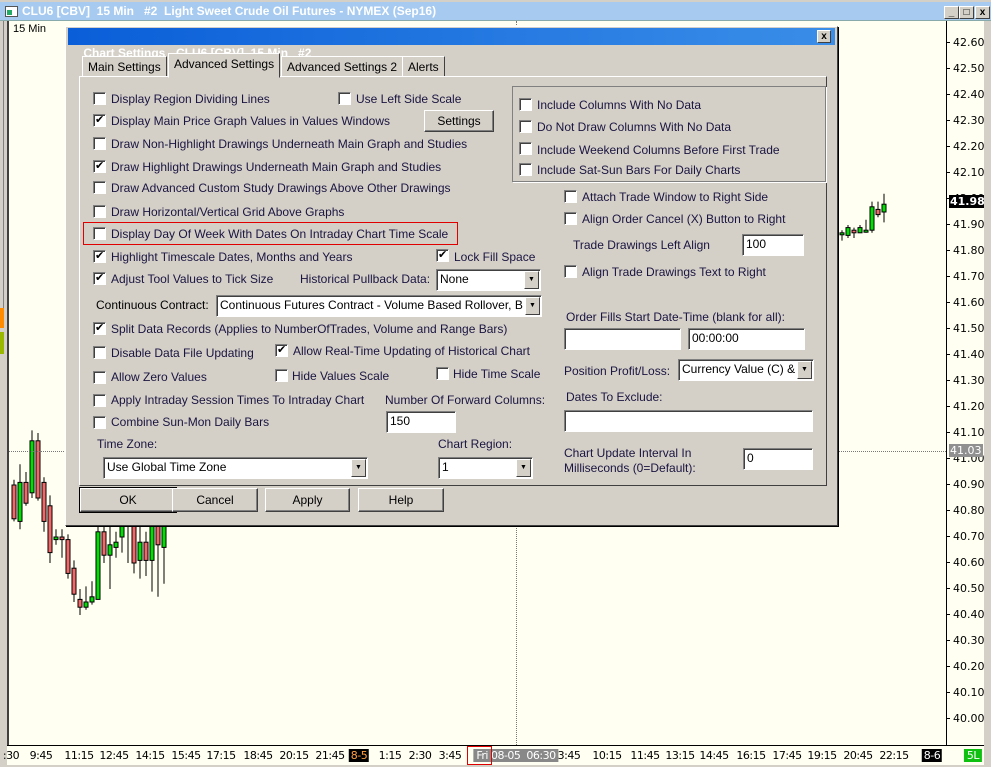 This screenshot has width=991, height=767. I want to click on dialog-close-button: x, so click(824, 36).